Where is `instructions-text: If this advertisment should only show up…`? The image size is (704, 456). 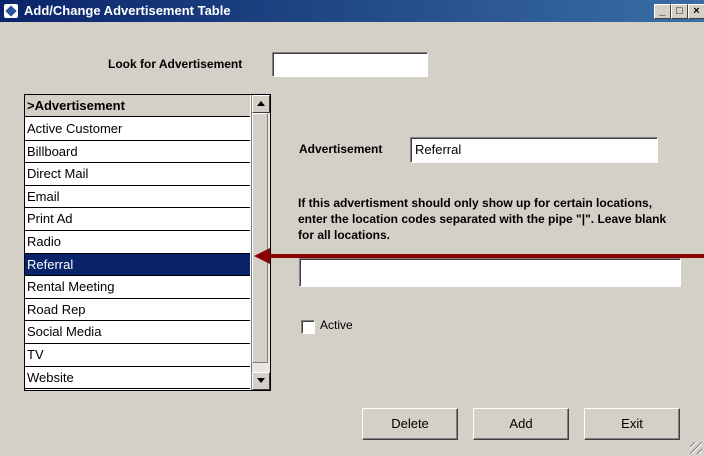
instructions-text: If this advertisment should only show up… is located at coordinates (482, 219).